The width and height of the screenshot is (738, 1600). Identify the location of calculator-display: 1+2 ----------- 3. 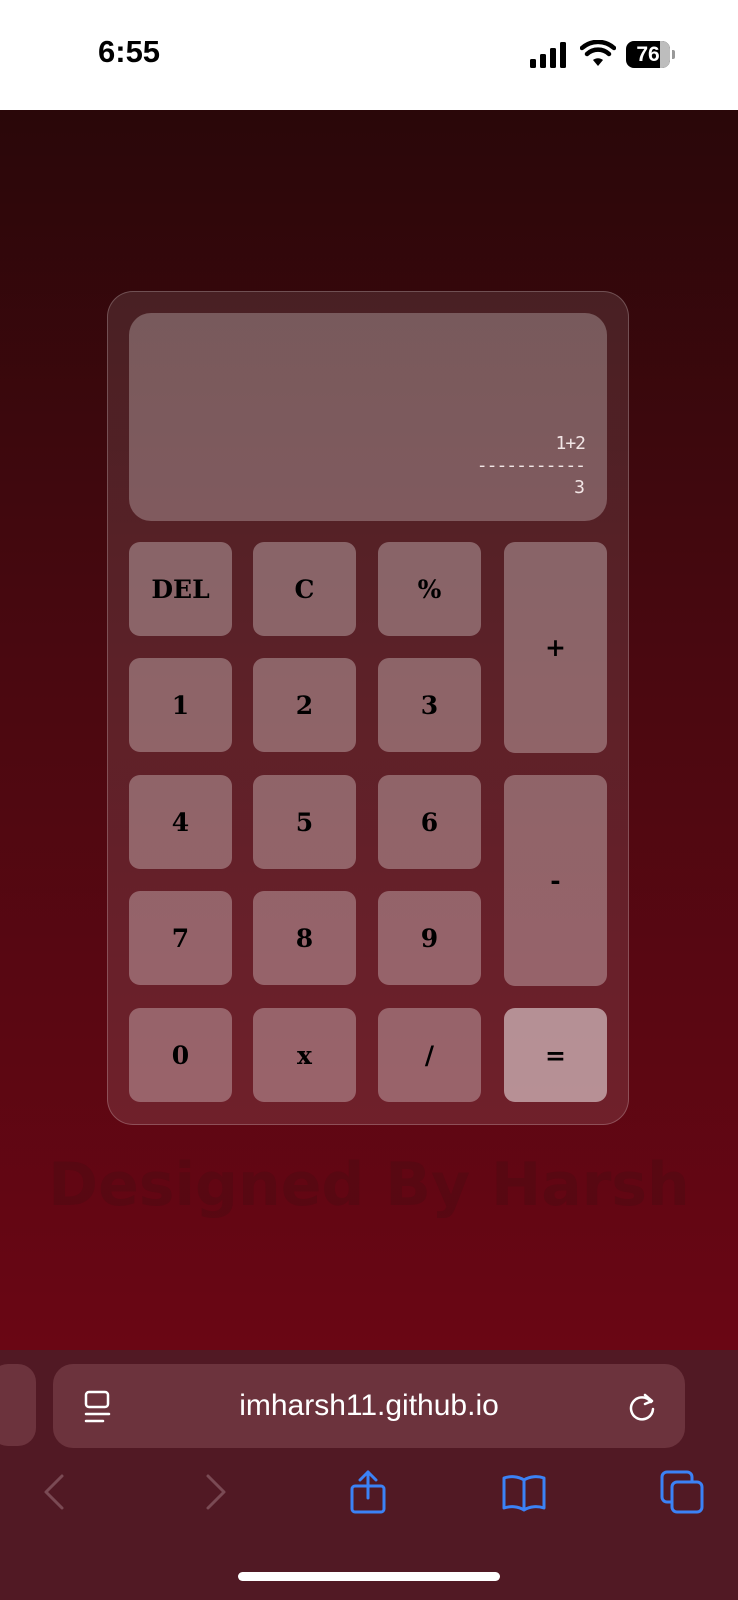
(368, 417).